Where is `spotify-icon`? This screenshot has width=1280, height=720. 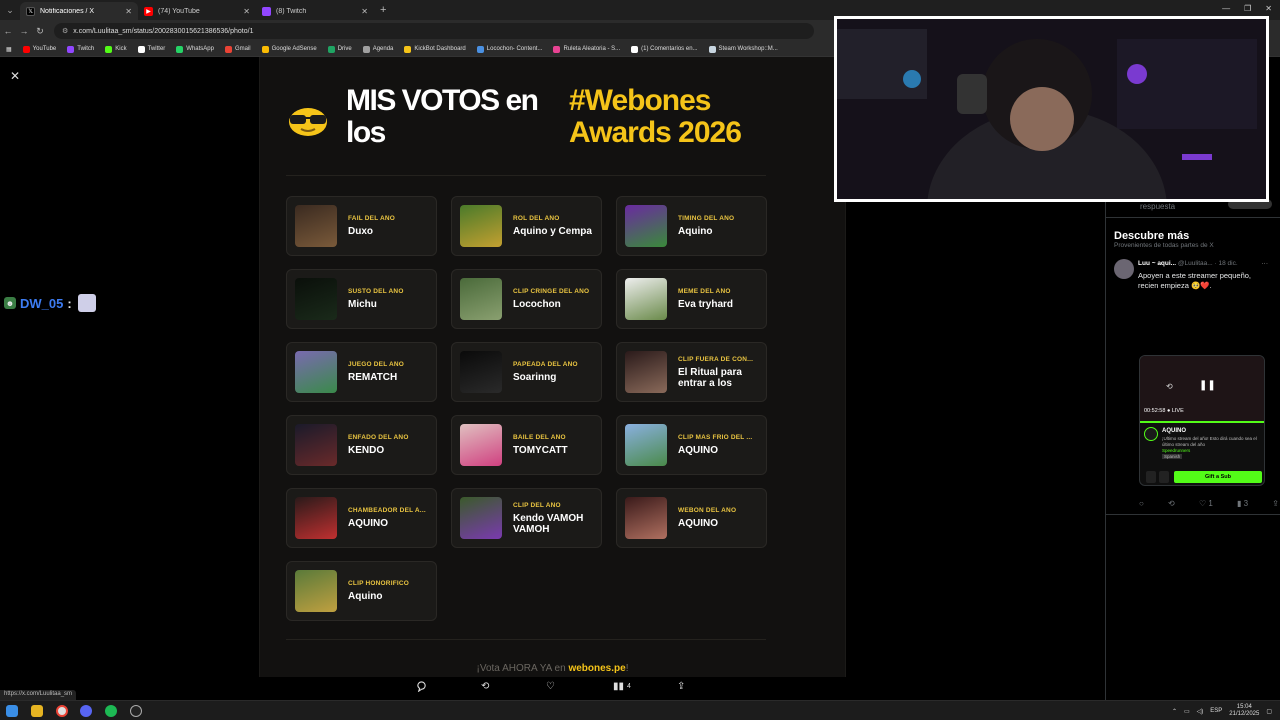 spotify-icon is located at coordinates (111, 711).